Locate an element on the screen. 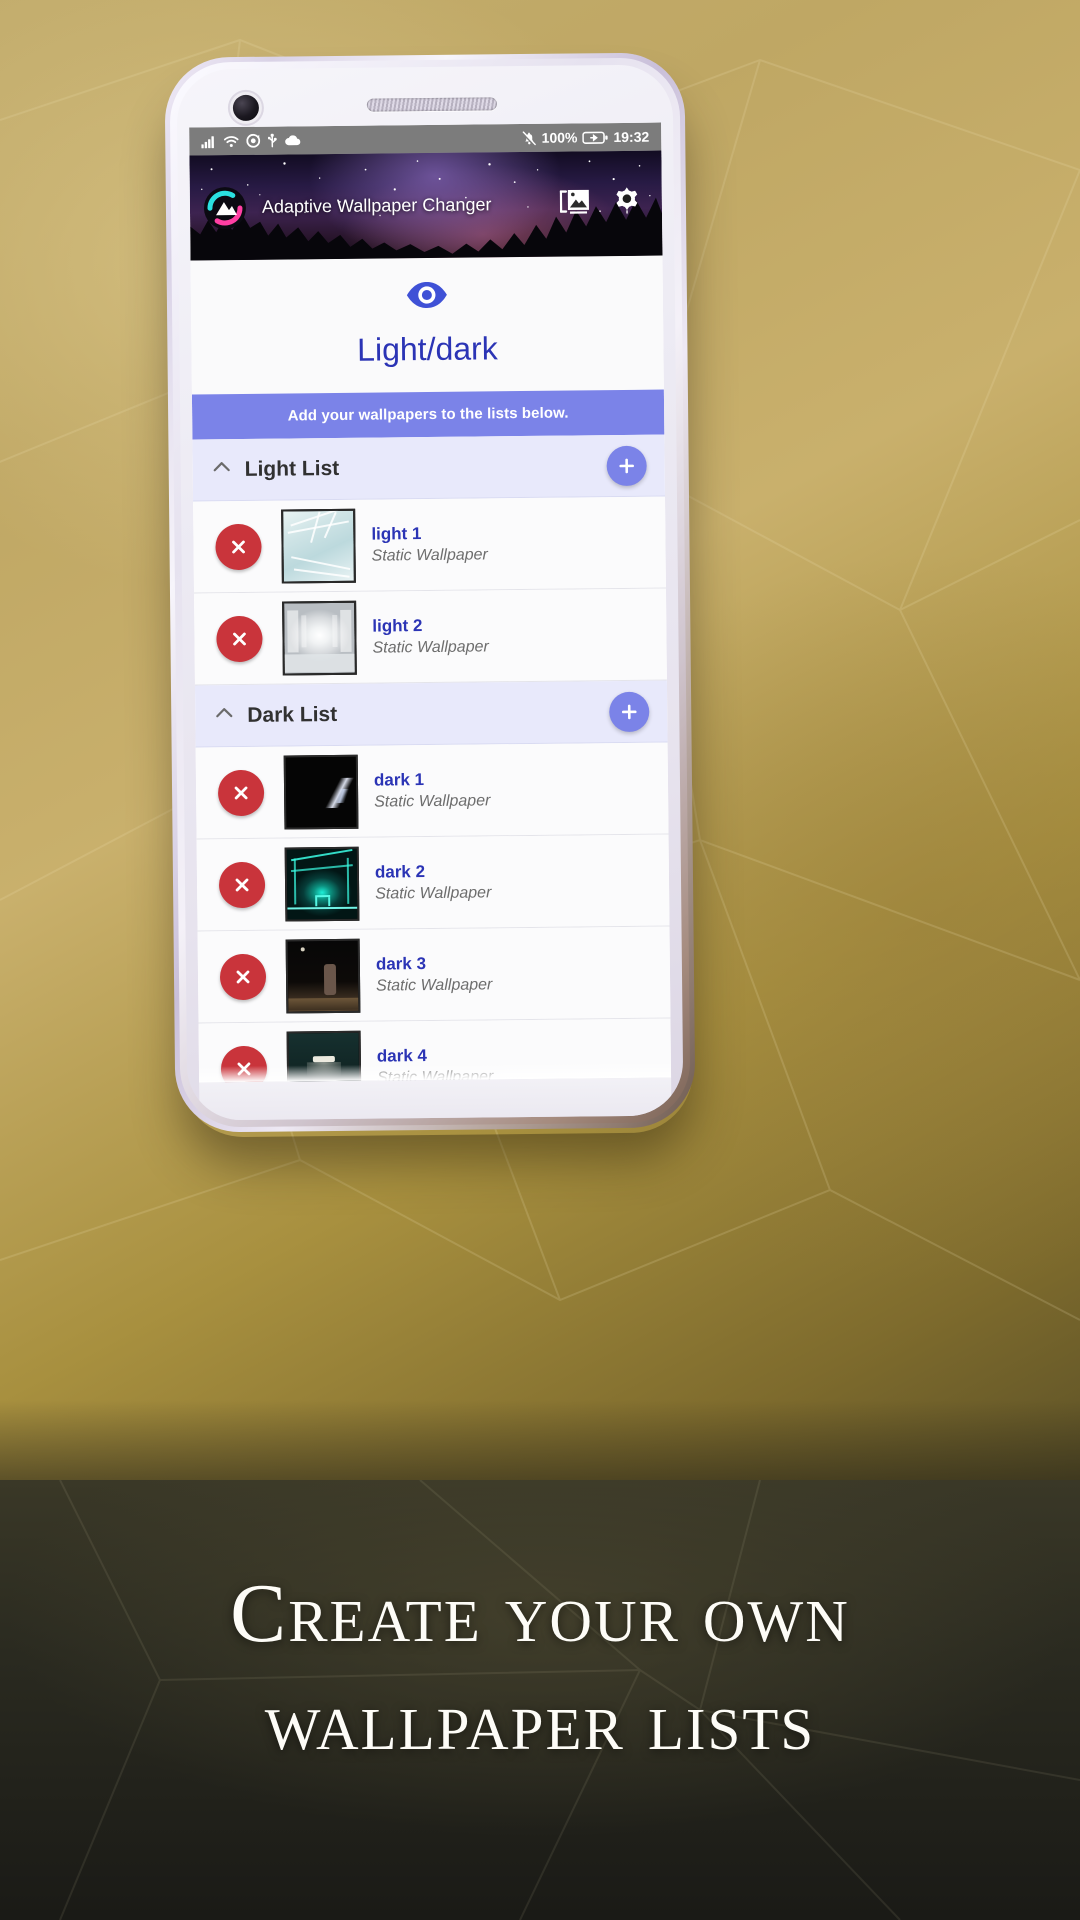 This screenshot has height=1920, width=1080. eye-icon is located at coordinates (427, 298).